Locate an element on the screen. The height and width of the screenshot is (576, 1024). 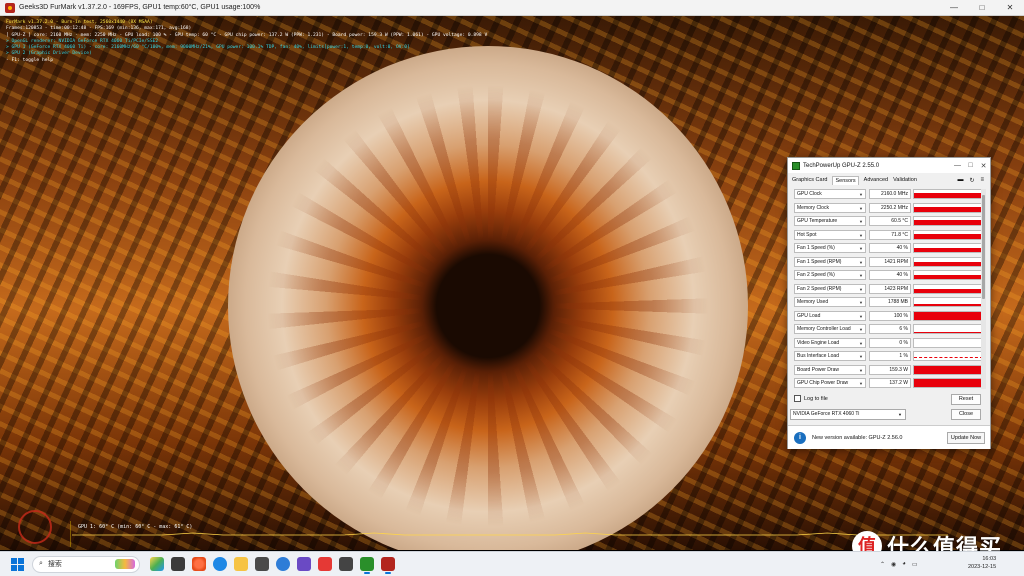
sensor-name-dropdown: GPU Load ▼ is located at coordinates (830, 315).